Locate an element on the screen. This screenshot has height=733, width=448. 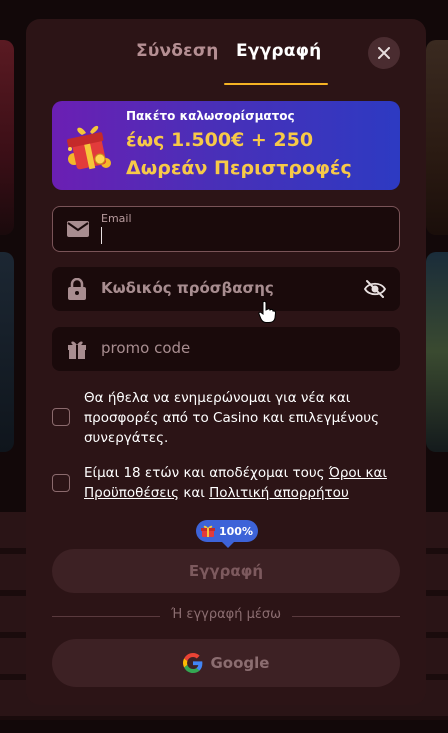
gift-icon is located at coordinates (77, 349).